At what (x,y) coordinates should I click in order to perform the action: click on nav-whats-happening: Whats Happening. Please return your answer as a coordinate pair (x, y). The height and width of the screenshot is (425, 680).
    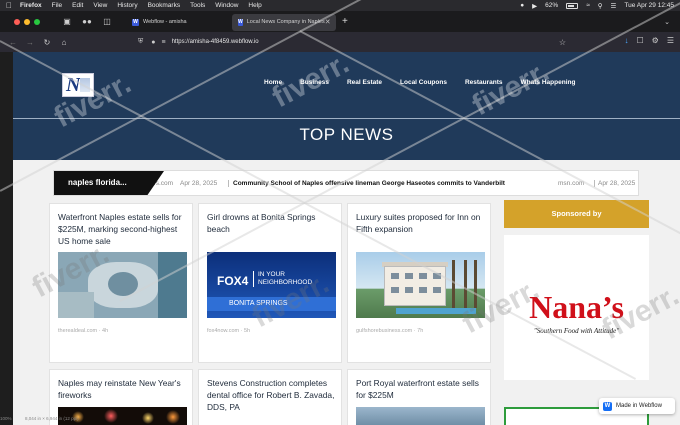
    Looking at the image, I should click on (548, 82).